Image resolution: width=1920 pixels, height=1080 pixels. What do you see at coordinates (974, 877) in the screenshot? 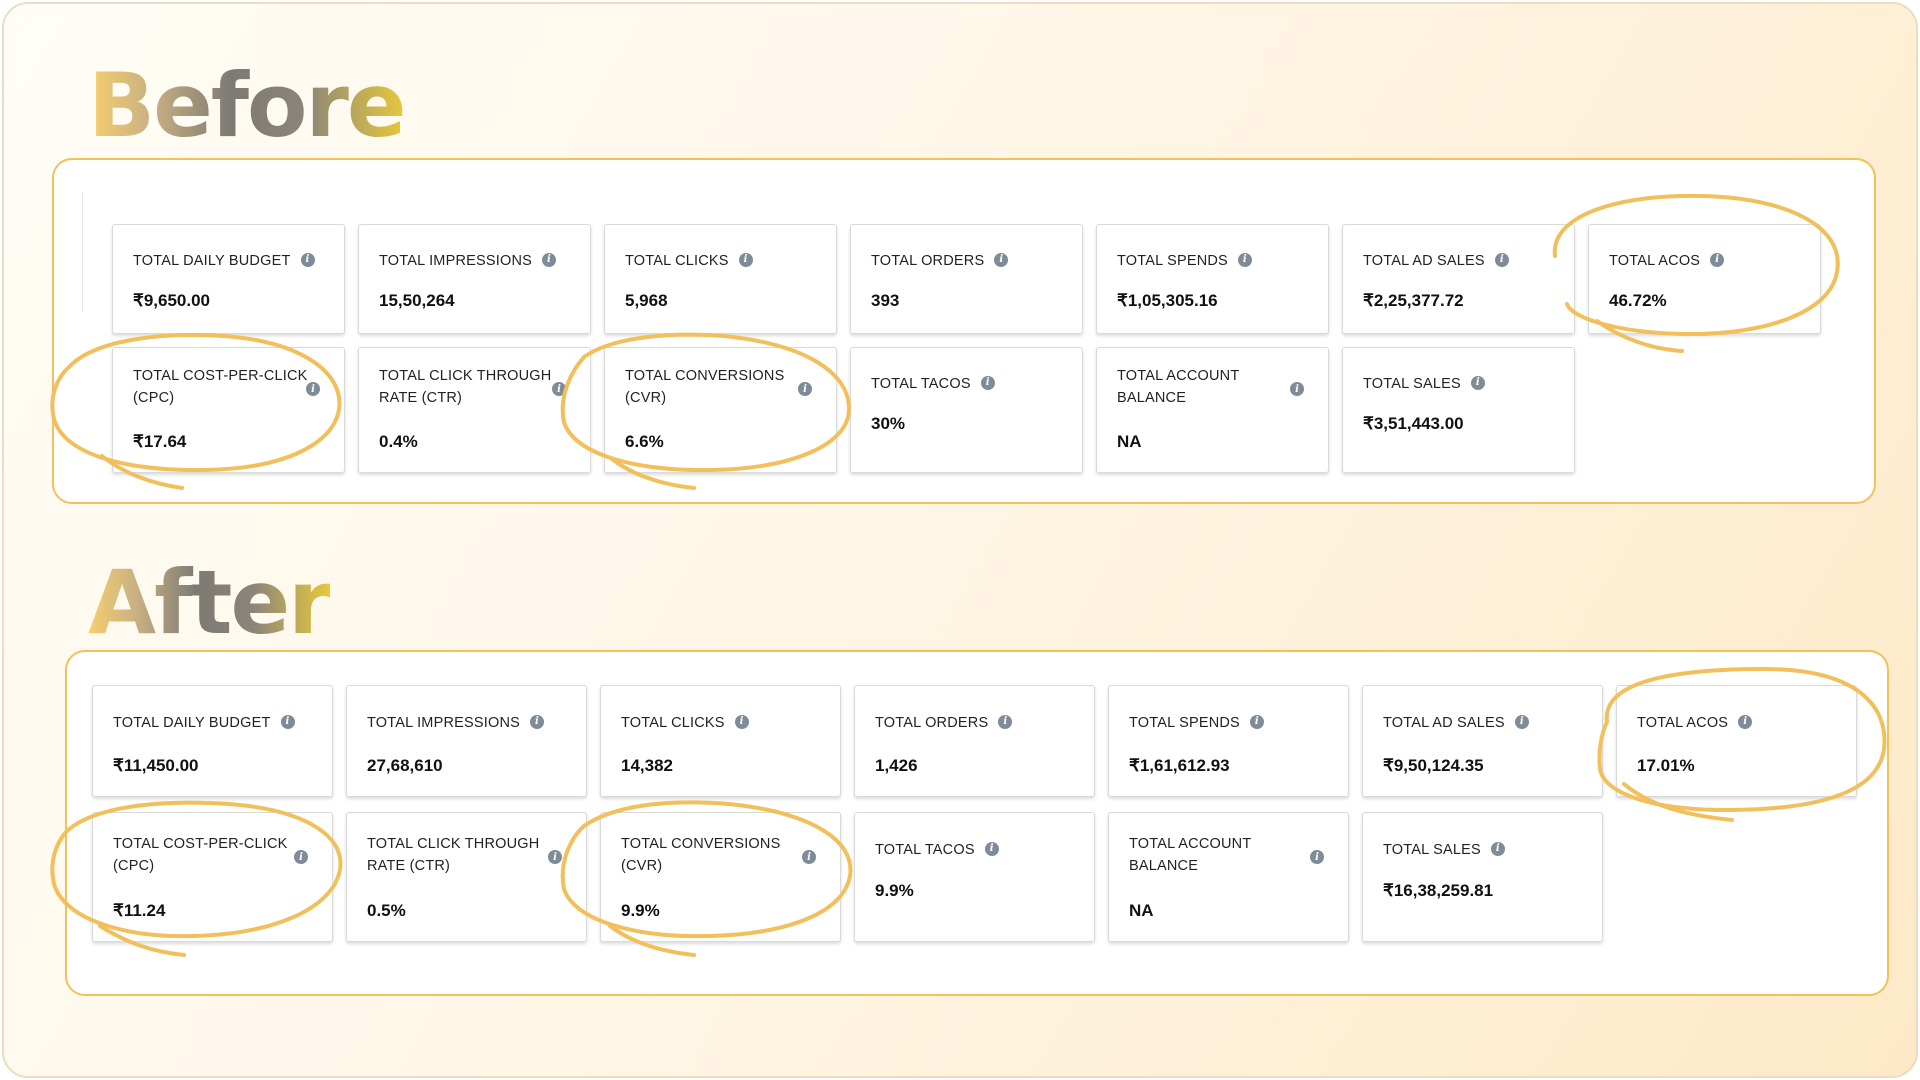
I see `metric-card-tacos: TOTAL TACOS i 9.9%` at bounding box center [974, 877].